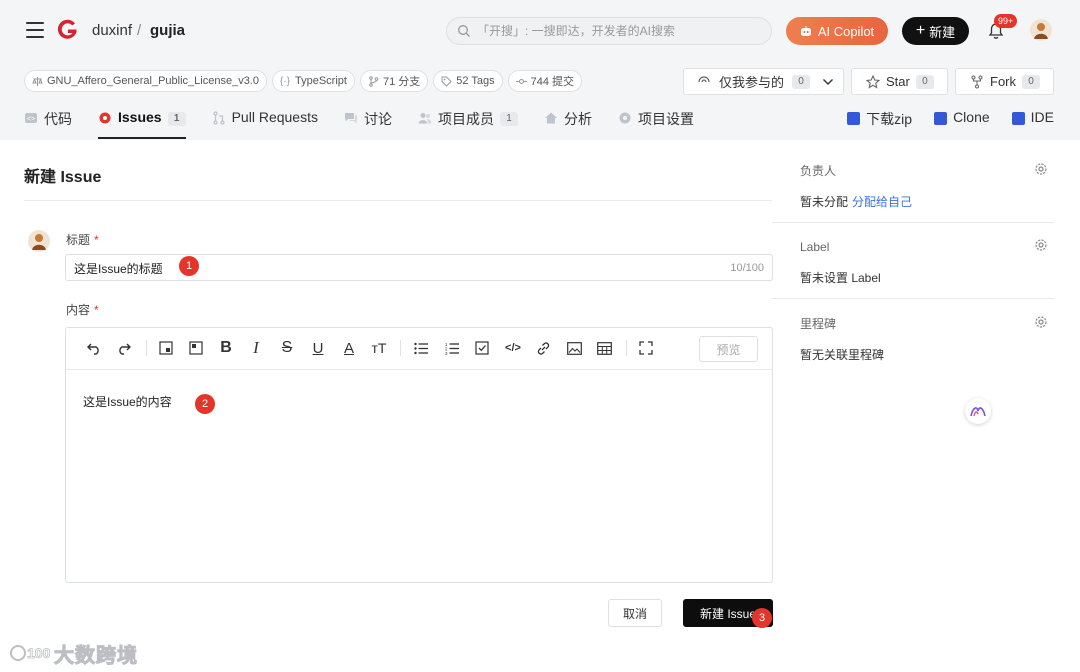 The width and height of the screenshot is (1080, 672). Describe the element at coordinates (379, 348) in the screenshot. I see `font-size-icon: тT` at that location.